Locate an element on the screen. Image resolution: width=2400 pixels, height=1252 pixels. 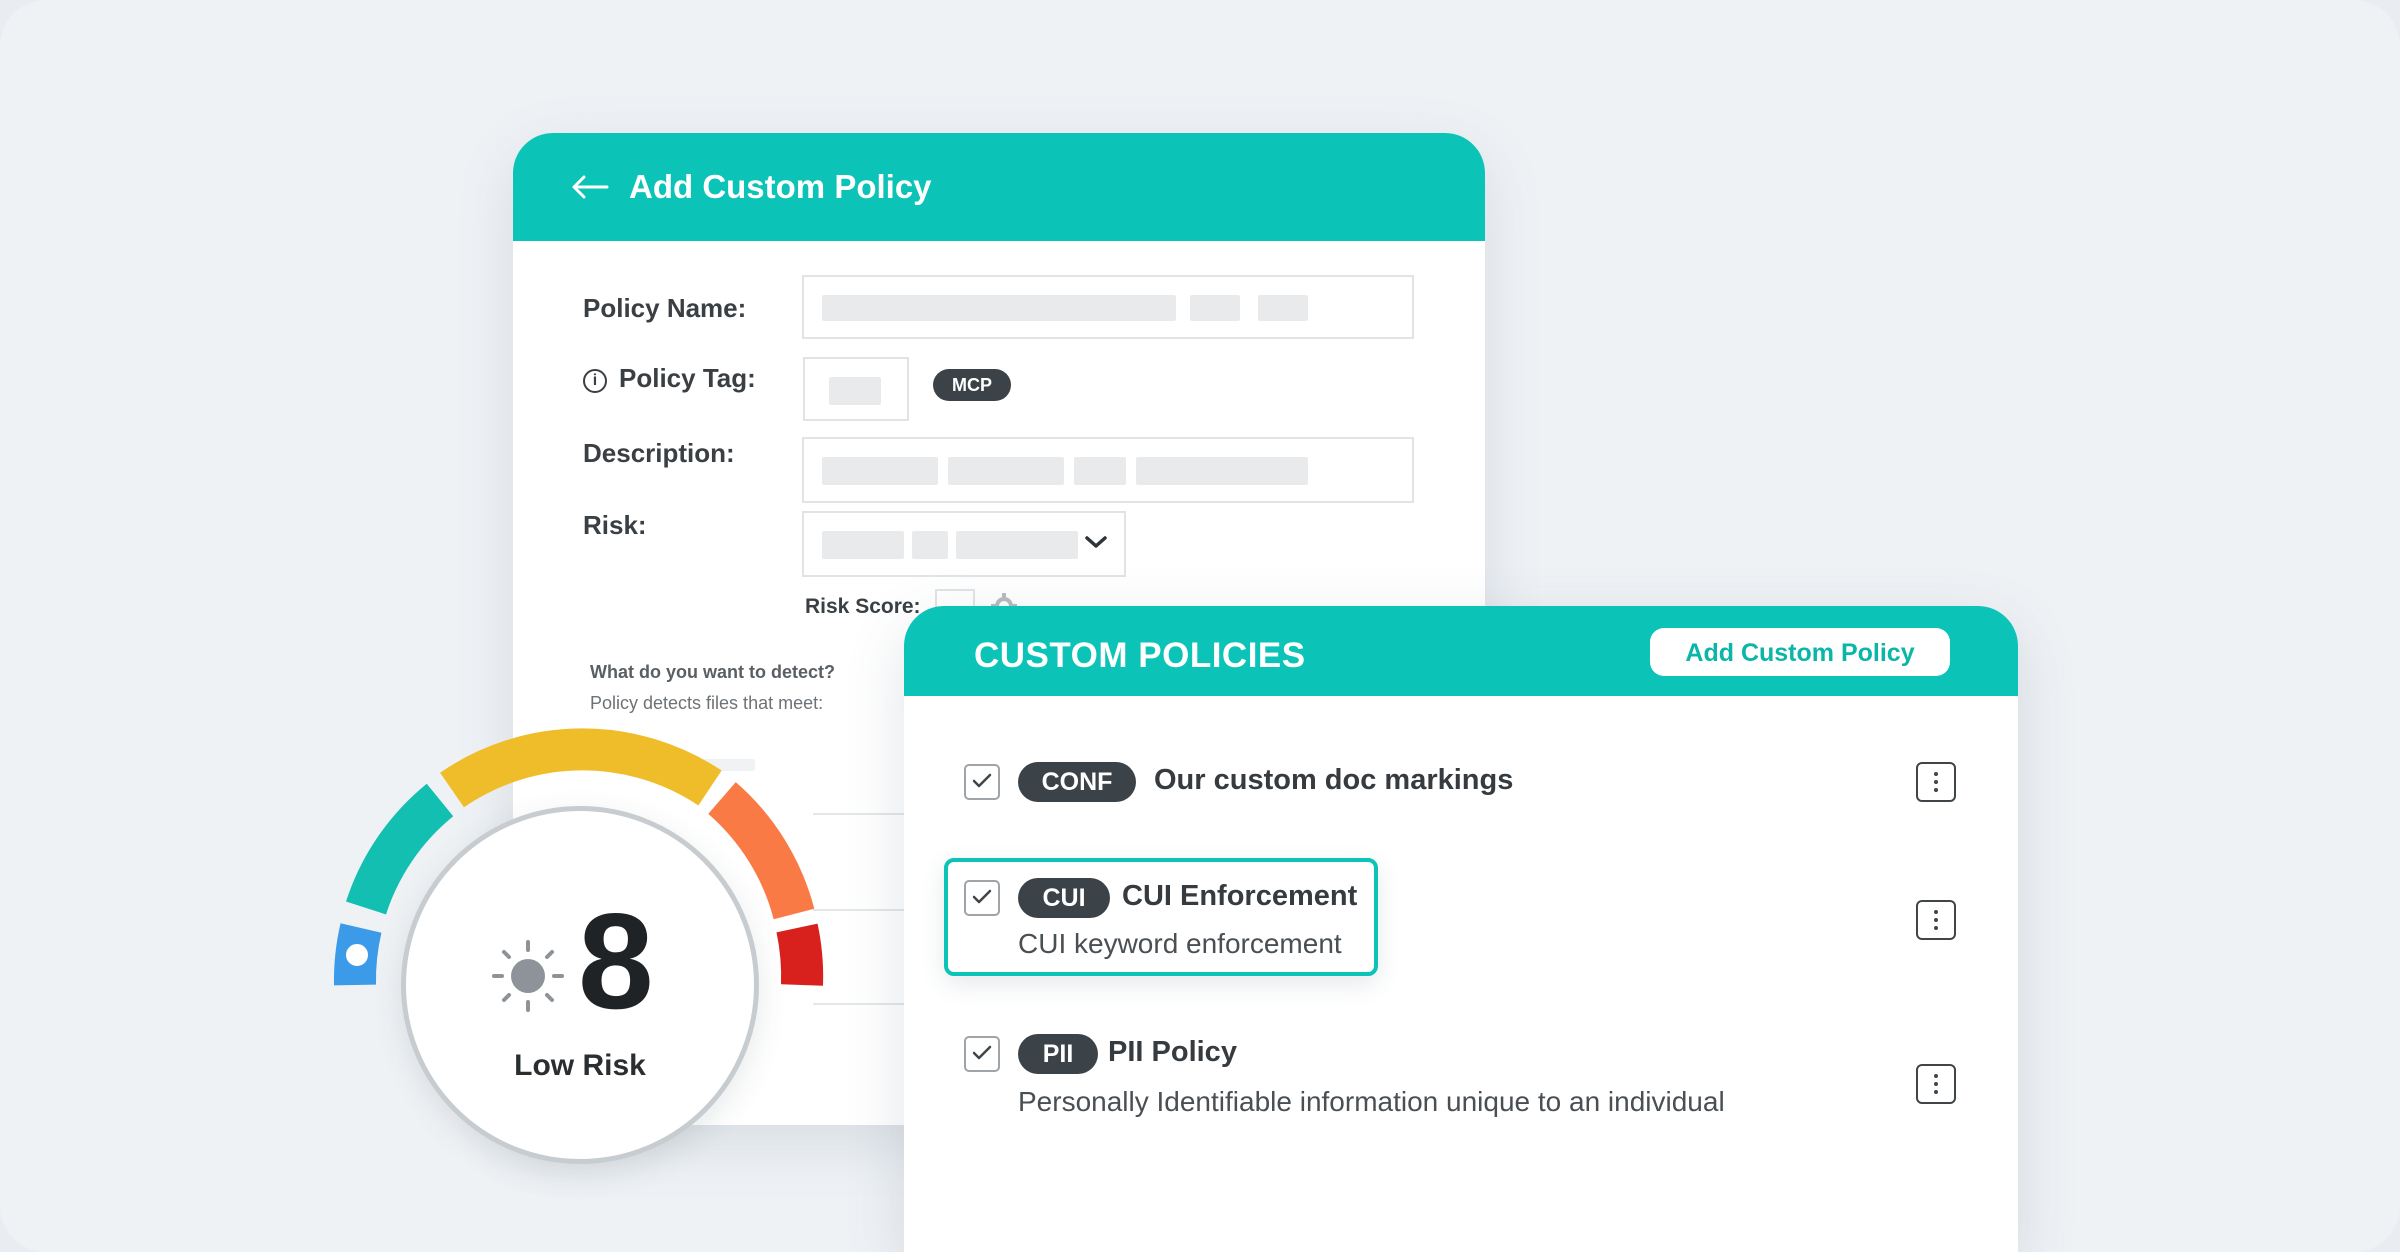
back-arrow-icon is located at coordinates (590, 187).